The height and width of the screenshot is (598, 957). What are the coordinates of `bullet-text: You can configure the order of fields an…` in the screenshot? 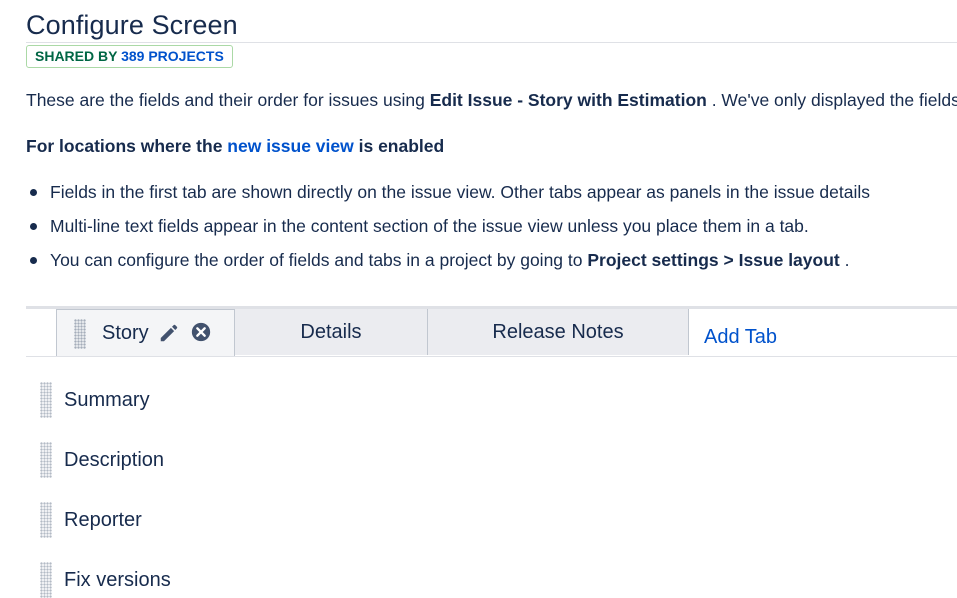 It's located at (319, 260).